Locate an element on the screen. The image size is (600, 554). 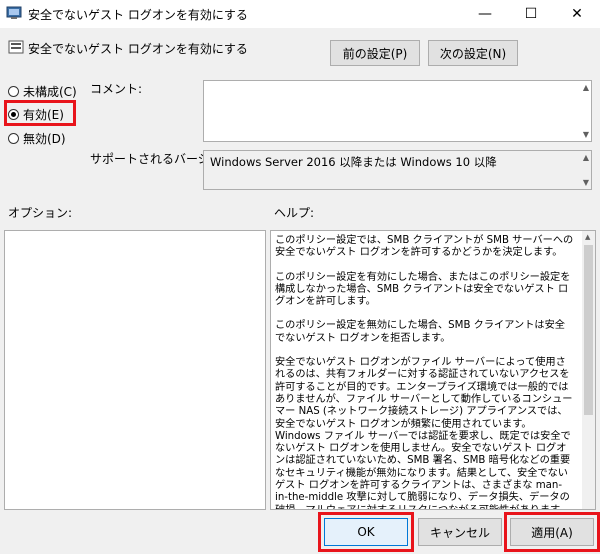
highlight-box-apply is located at coordinates (552, 532).